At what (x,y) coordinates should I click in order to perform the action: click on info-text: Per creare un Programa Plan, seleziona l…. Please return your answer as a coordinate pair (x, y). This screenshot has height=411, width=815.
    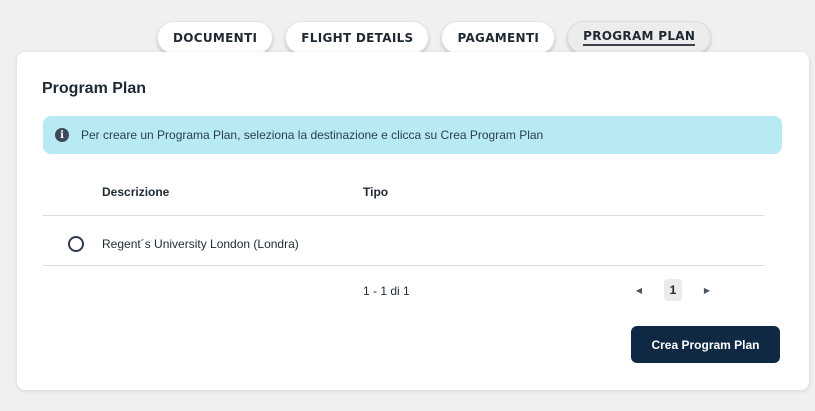
    Looking at the image, I should click on (312, 135).